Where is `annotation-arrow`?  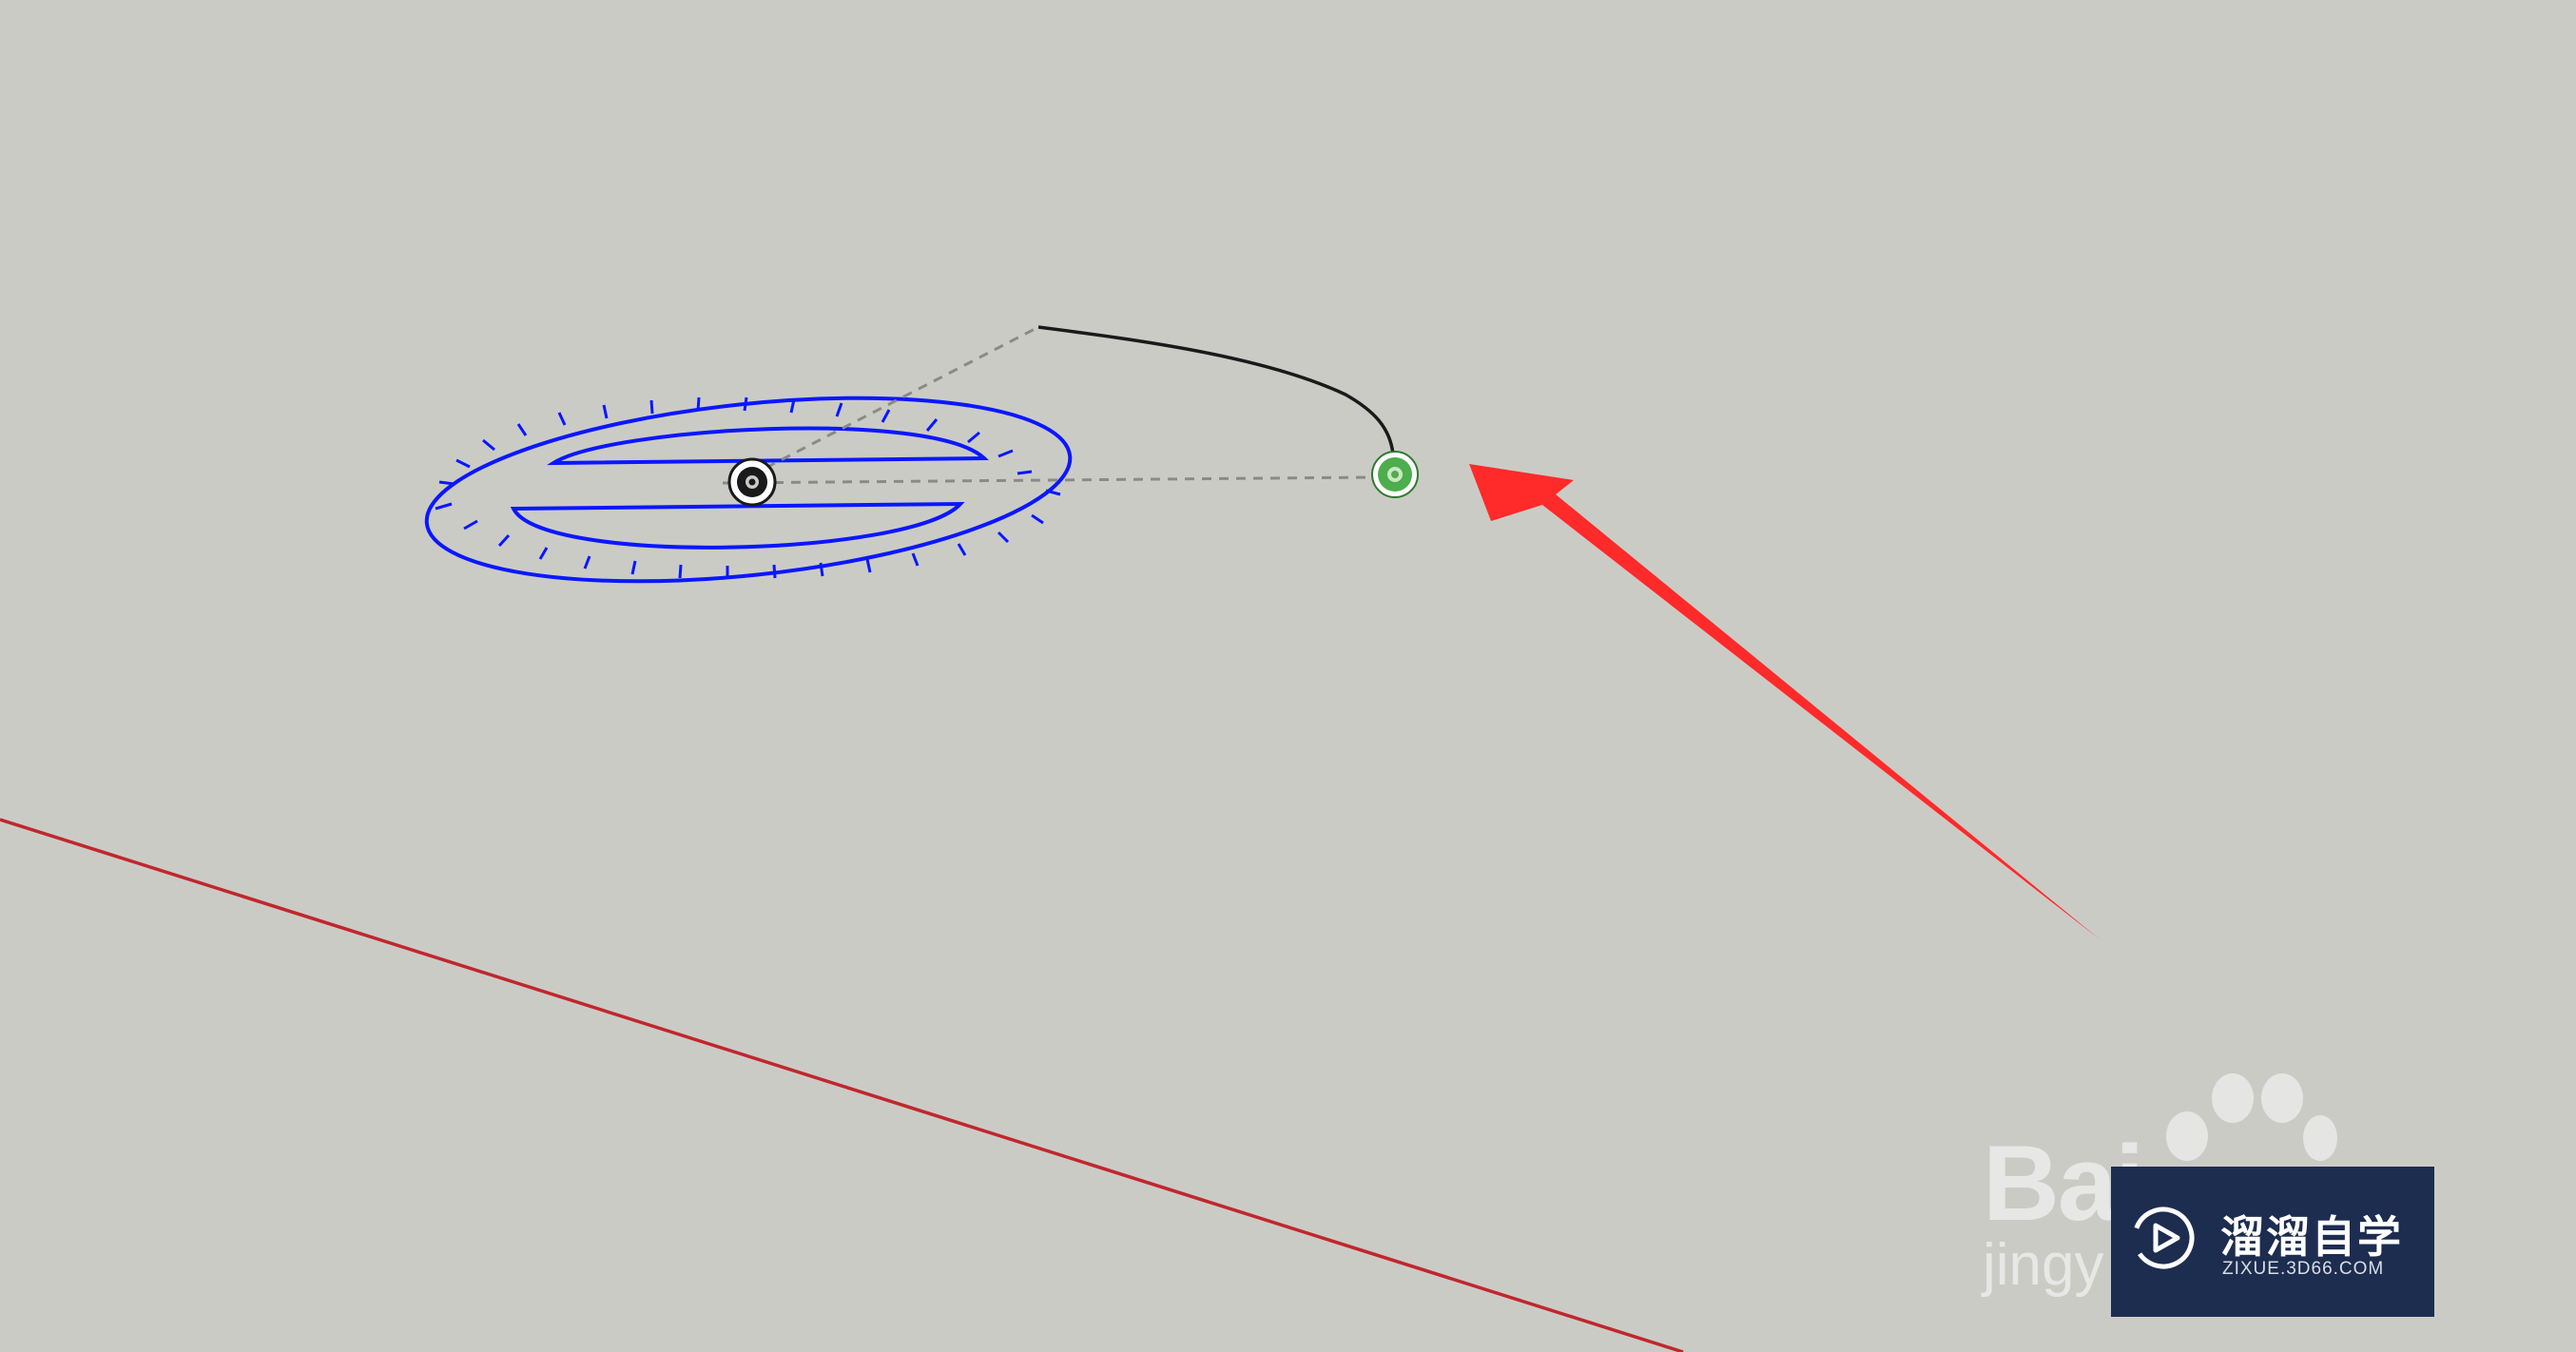
annotation-arrow is located at coordinates (1784, 701).